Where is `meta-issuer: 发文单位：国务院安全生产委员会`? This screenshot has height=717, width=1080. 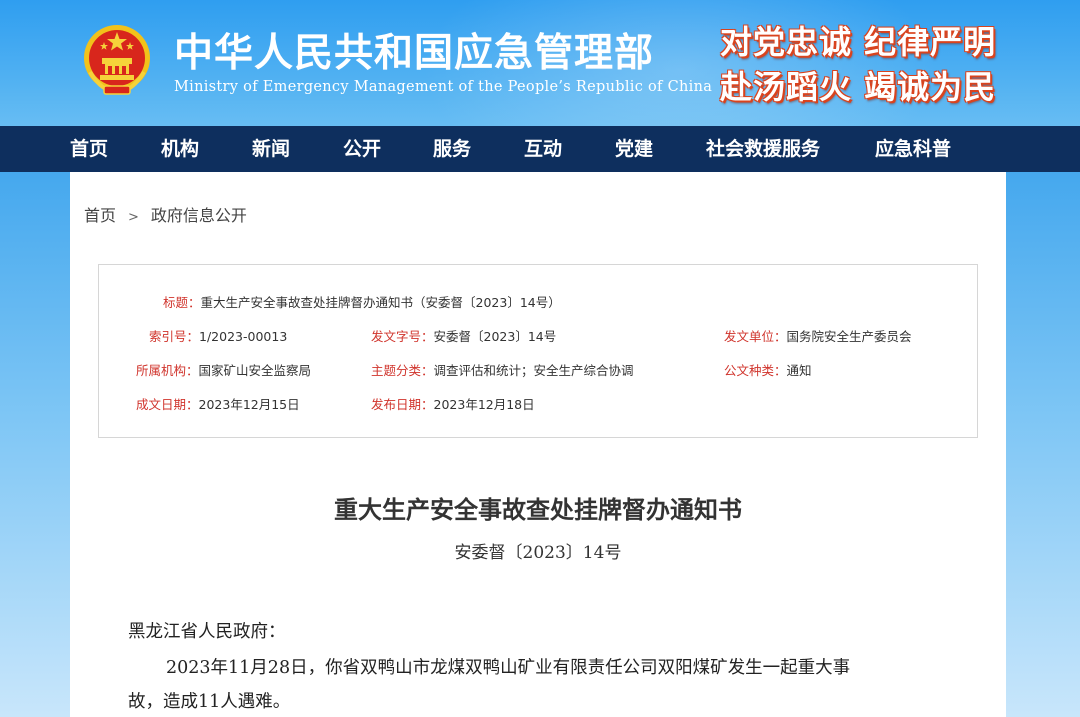 meta-issuer: 发文单位：国务院安全生产委员会 is located at coordinates (818, 335).